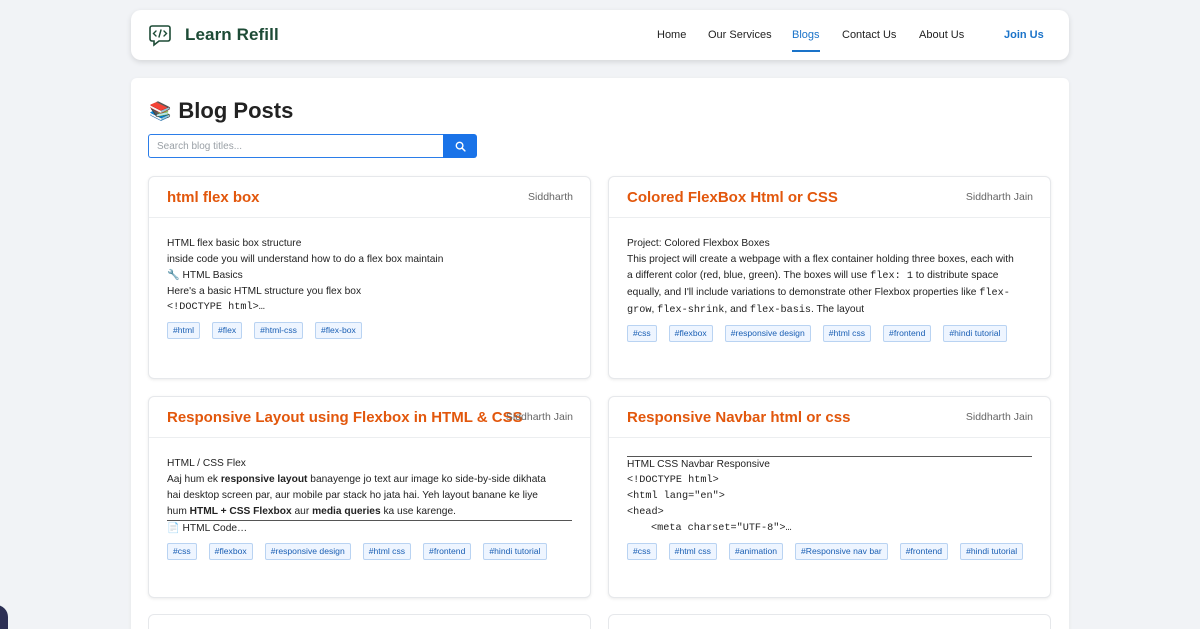 This screenshot has height=629, width=1200. I want to click on search-button, so click(460, 146).